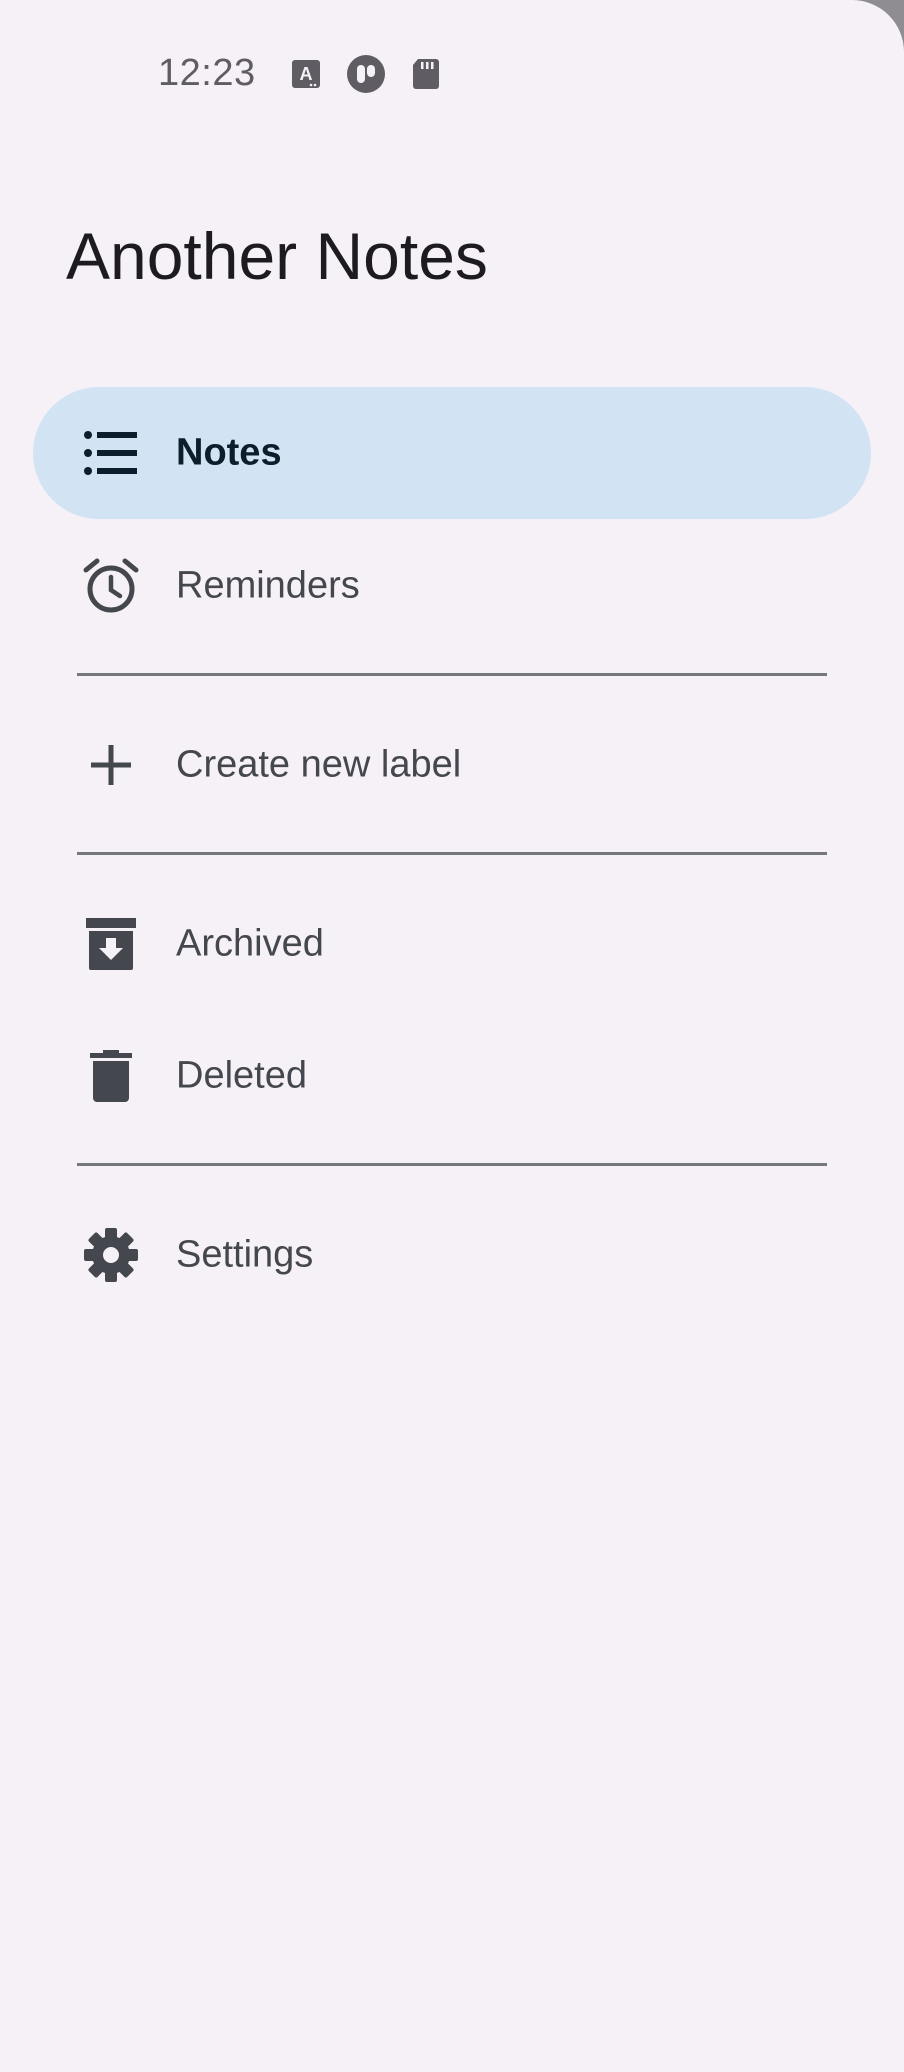 Image resolution: width=904 pixels, height=2072 pixels. What do you see at coordinates (268, 585) in the screenshot?
I see `nav-item-label: Reminders` at bounding box center [268, 585].